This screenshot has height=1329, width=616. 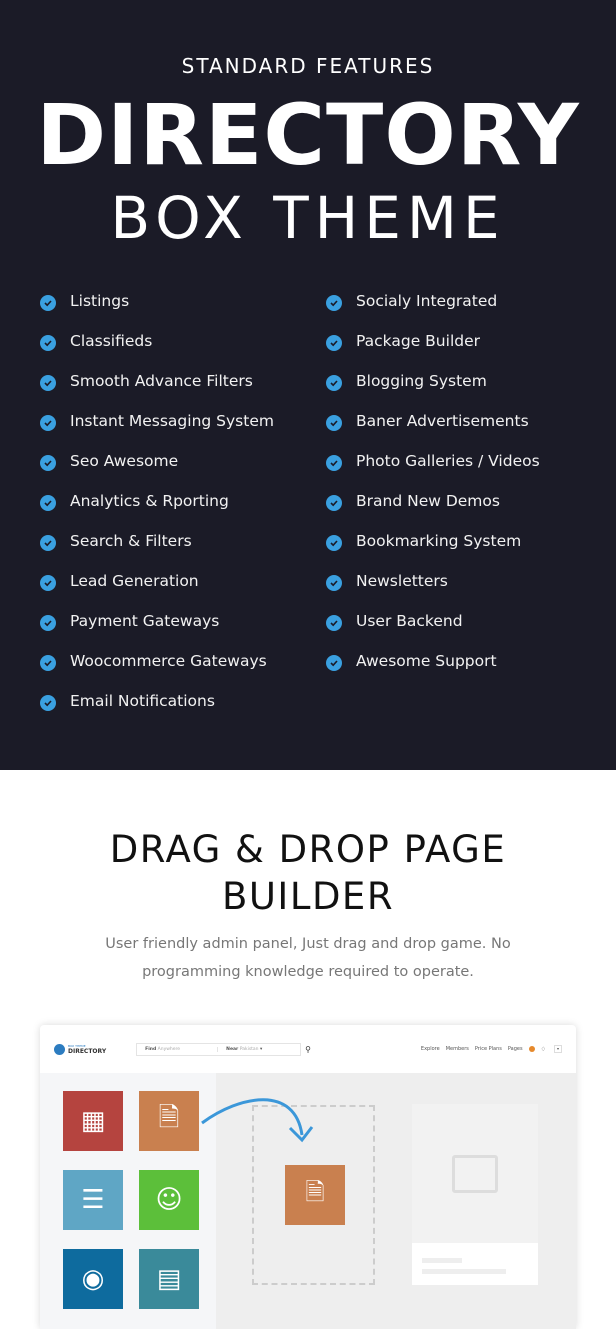 What do you see at coordinates (409, 621) in the screenshot?
I see `feature-label: User Backend` at bounding box center [409, 621].